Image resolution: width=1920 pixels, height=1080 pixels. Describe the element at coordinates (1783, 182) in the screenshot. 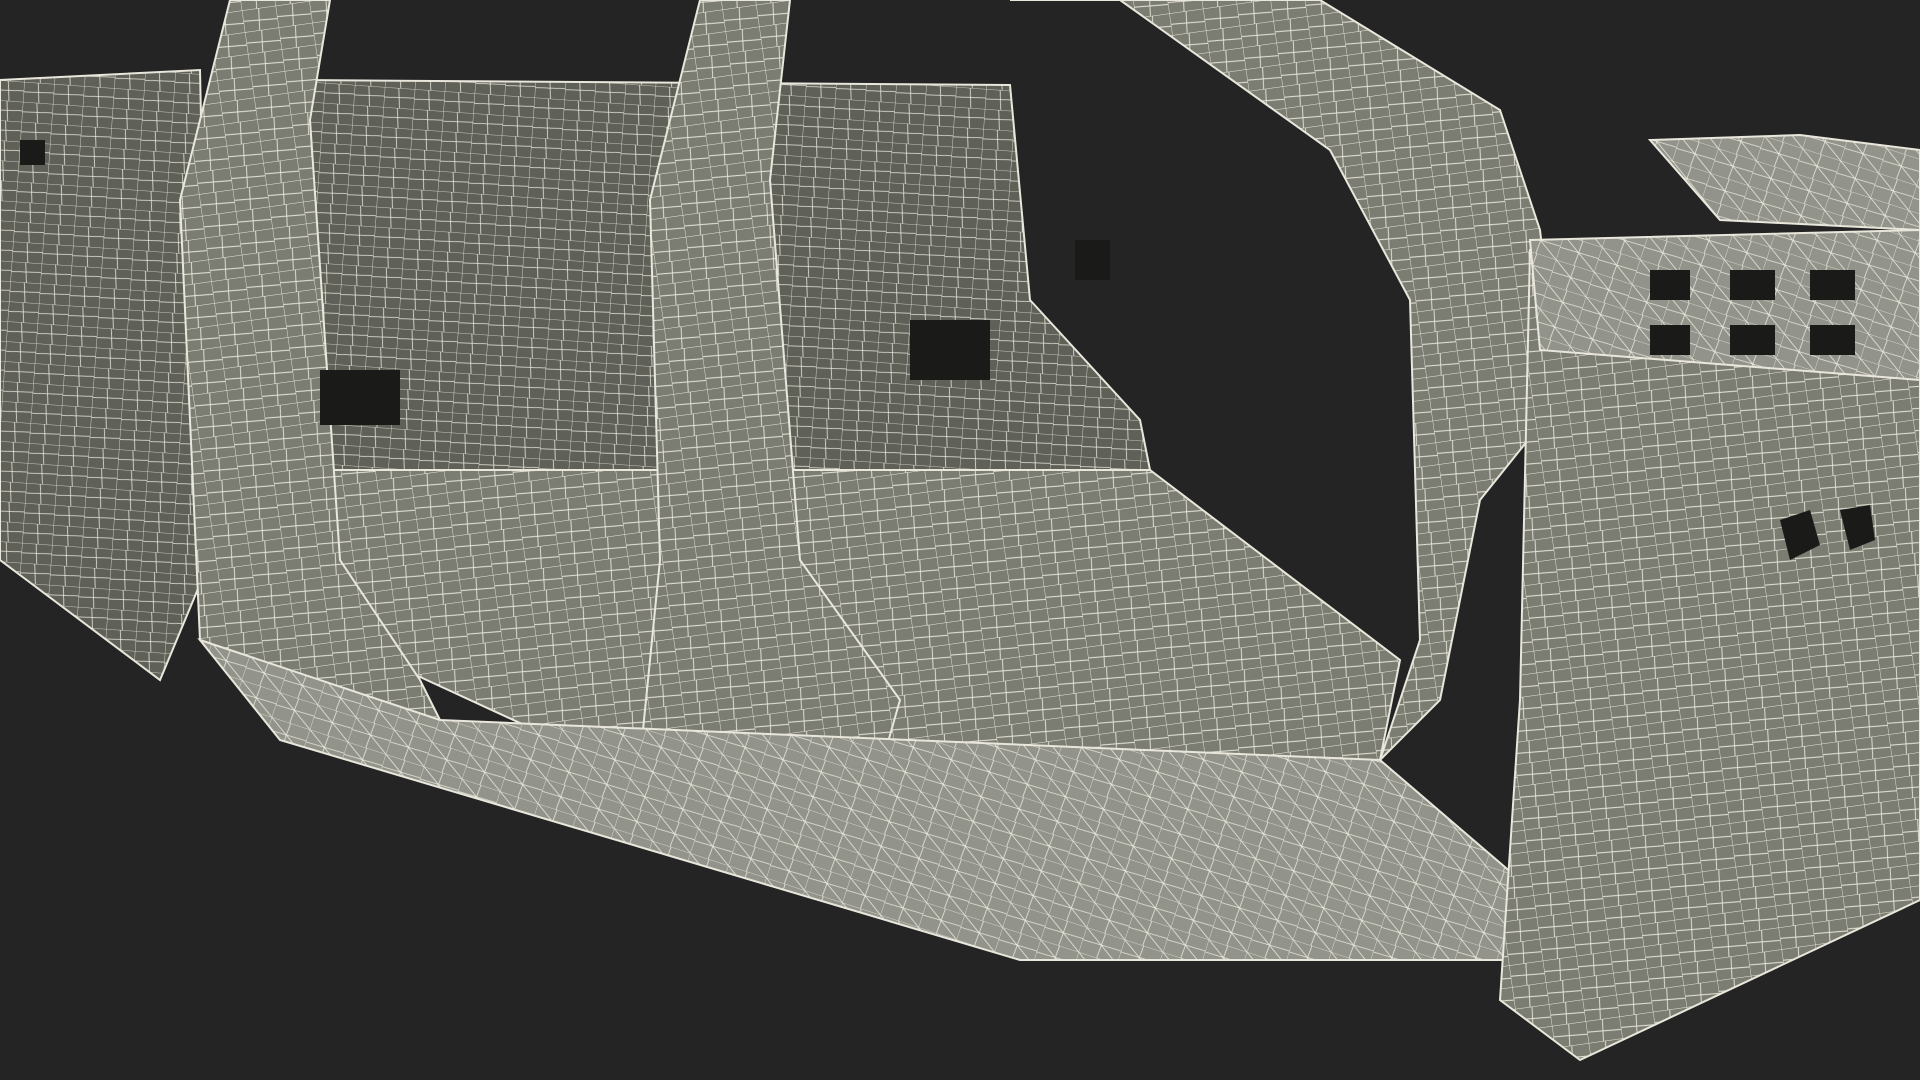

I see `trunk-lid-piece` at that location.